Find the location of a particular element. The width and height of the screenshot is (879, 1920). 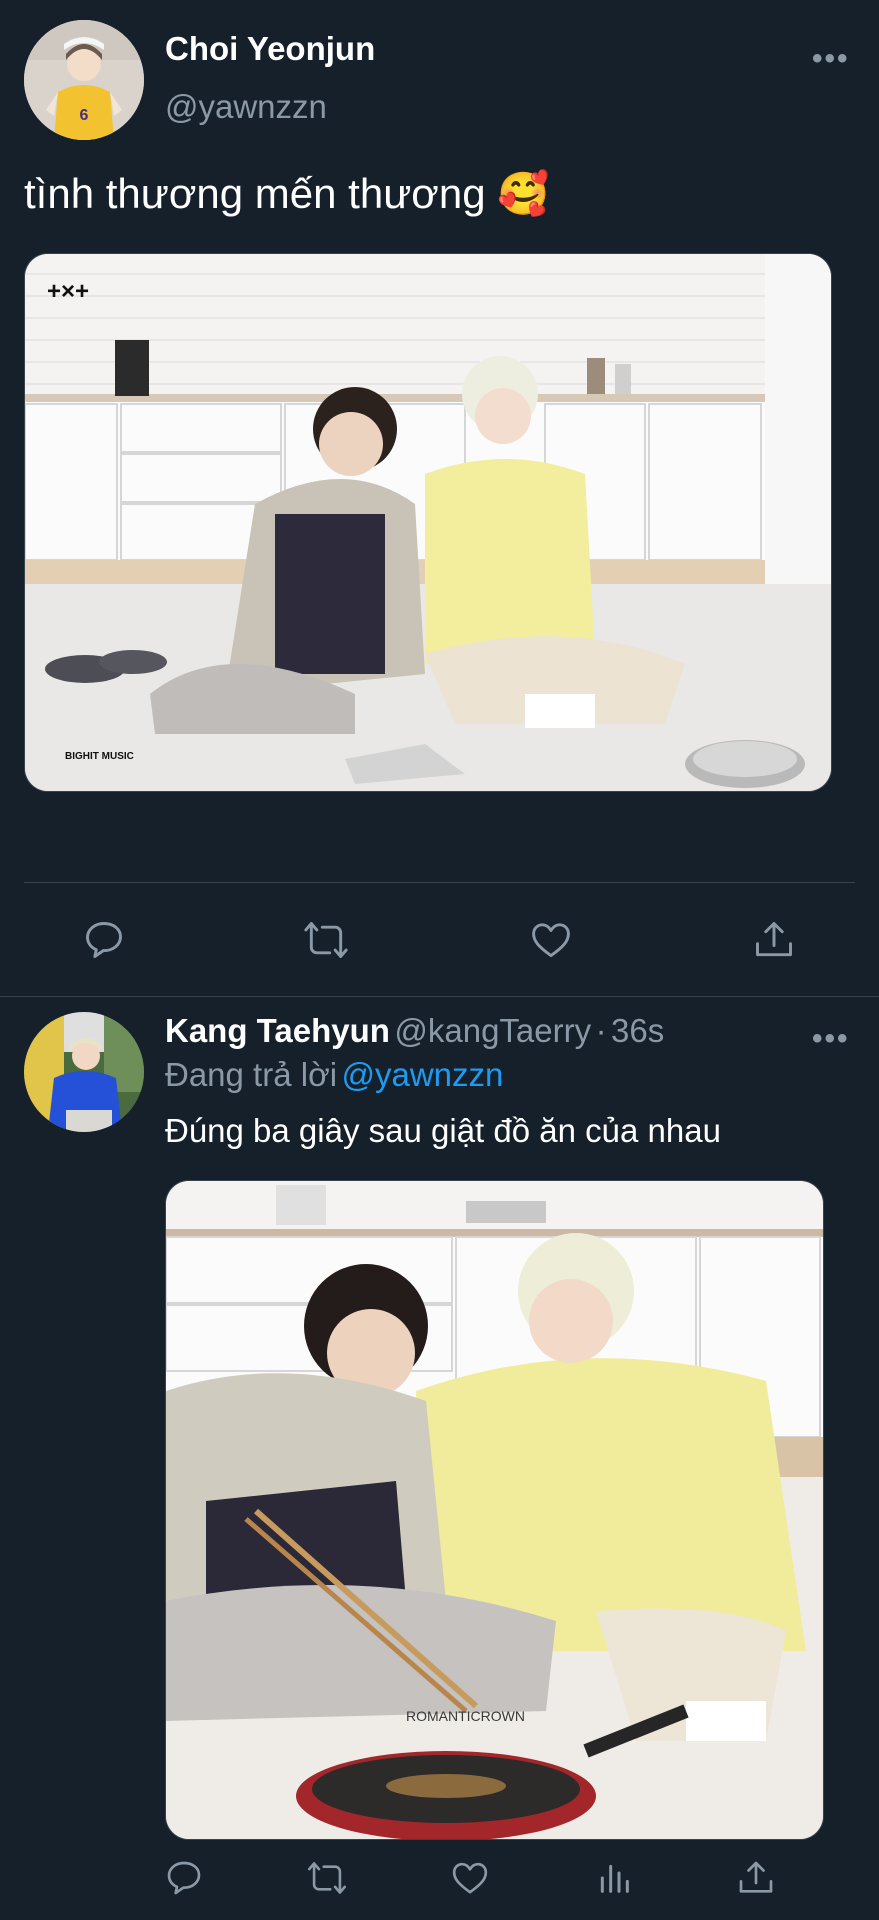

bighit-watermark: BIGHIT MUSIC is located at coordinates (99, 756).